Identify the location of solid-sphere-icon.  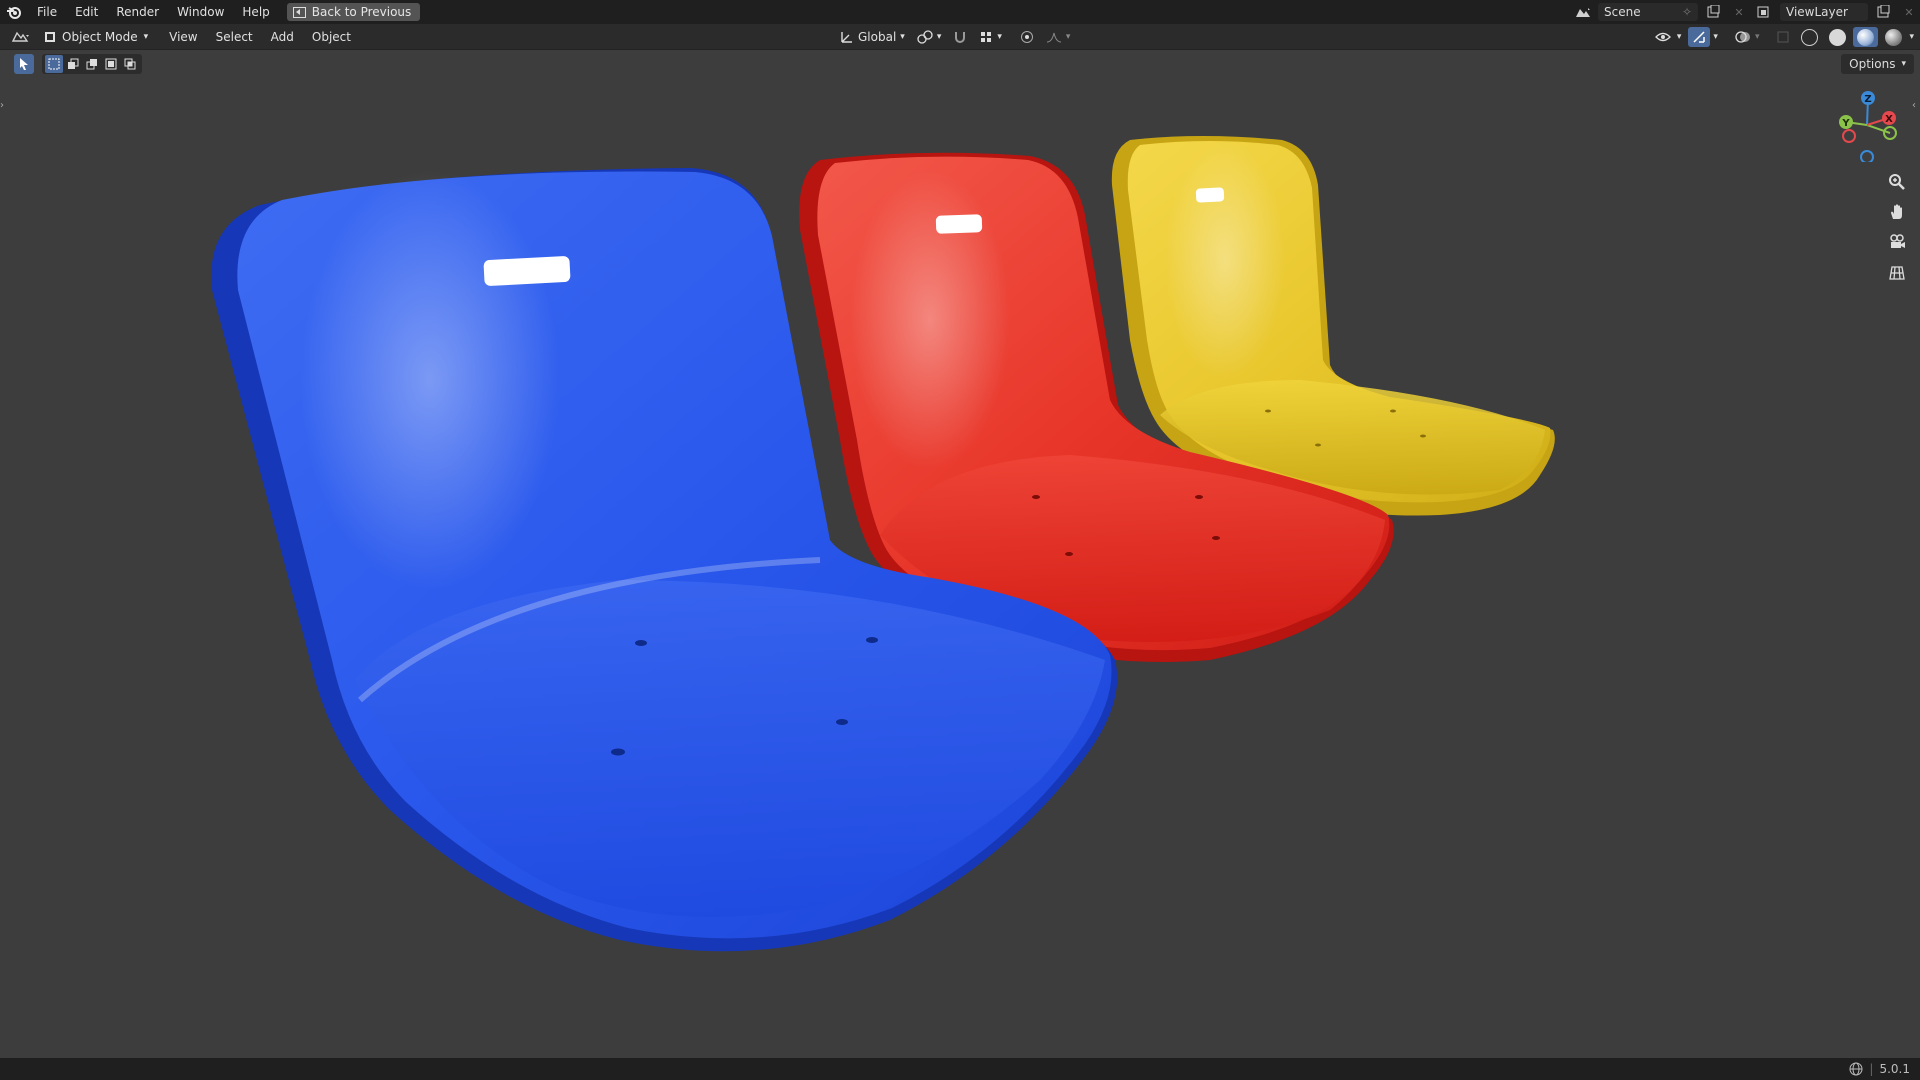
(1838, 37).